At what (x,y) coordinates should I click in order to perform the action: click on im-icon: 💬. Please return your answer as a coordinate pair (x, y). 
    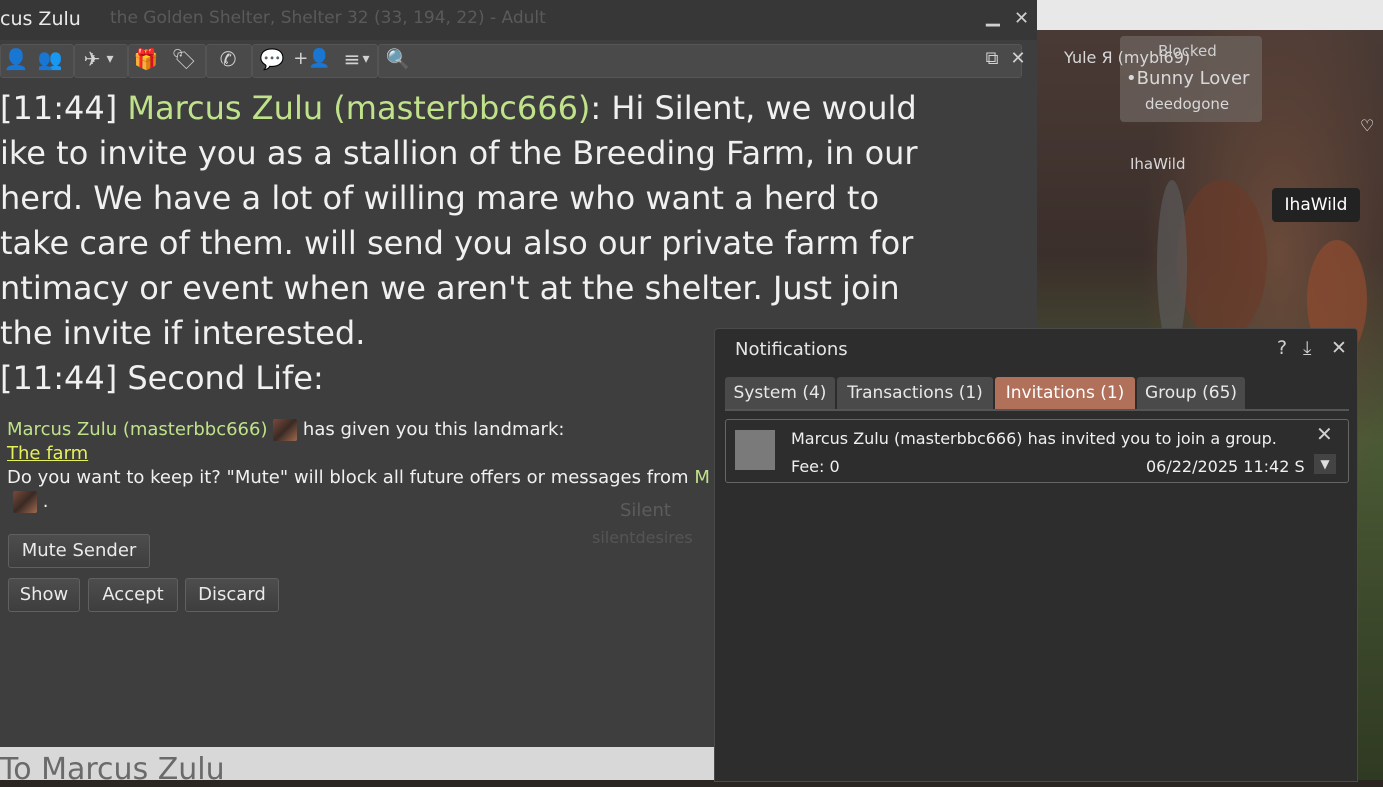
    Looking at the image, I should click on (272, 59).